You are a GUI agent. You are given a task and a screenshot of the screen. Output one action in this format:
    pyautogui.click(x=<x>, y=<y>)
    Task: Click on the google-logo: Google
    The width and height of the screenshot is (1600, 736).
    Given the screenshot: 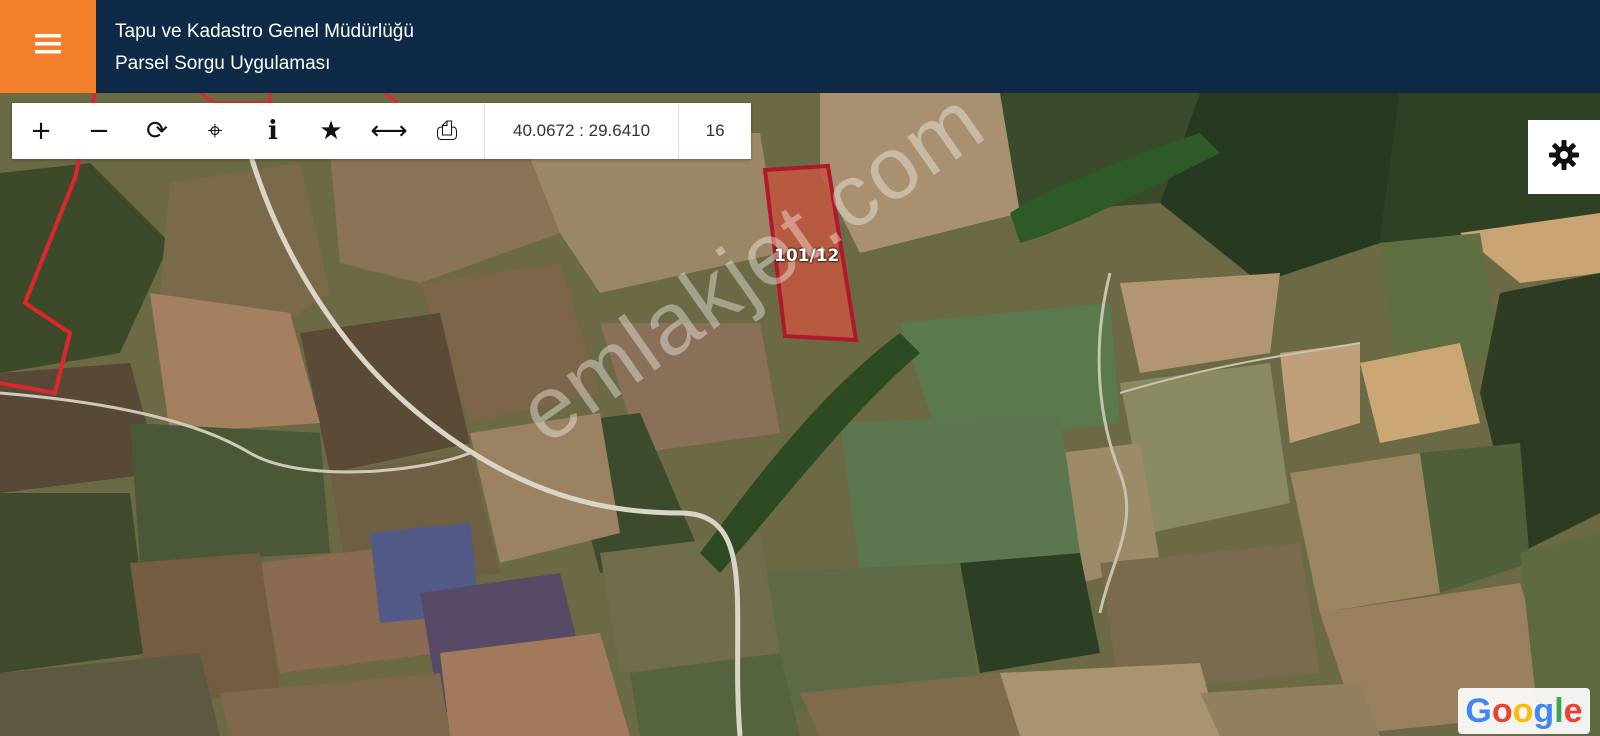 What is the action you would take?
    pyautogui.click(x=1524, y=711)
    